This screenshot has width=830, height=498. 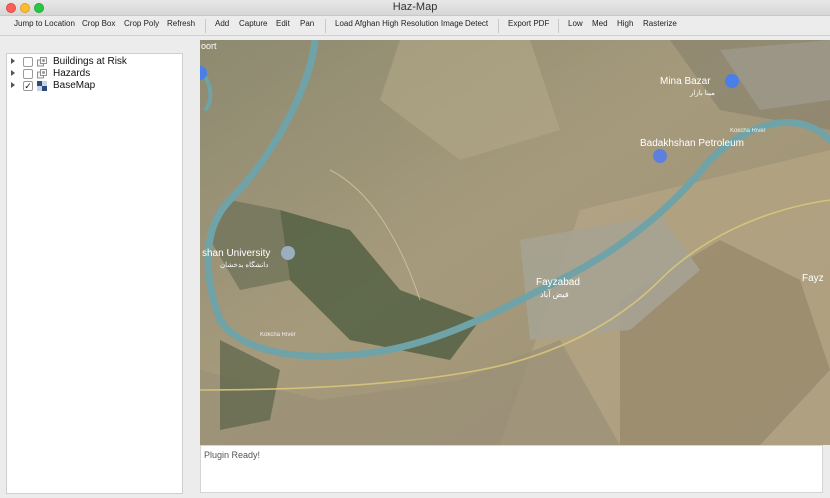 I want to click on load-afghan-image-button: Load Afghan High Resolution Image, so click(x=399, y=23).